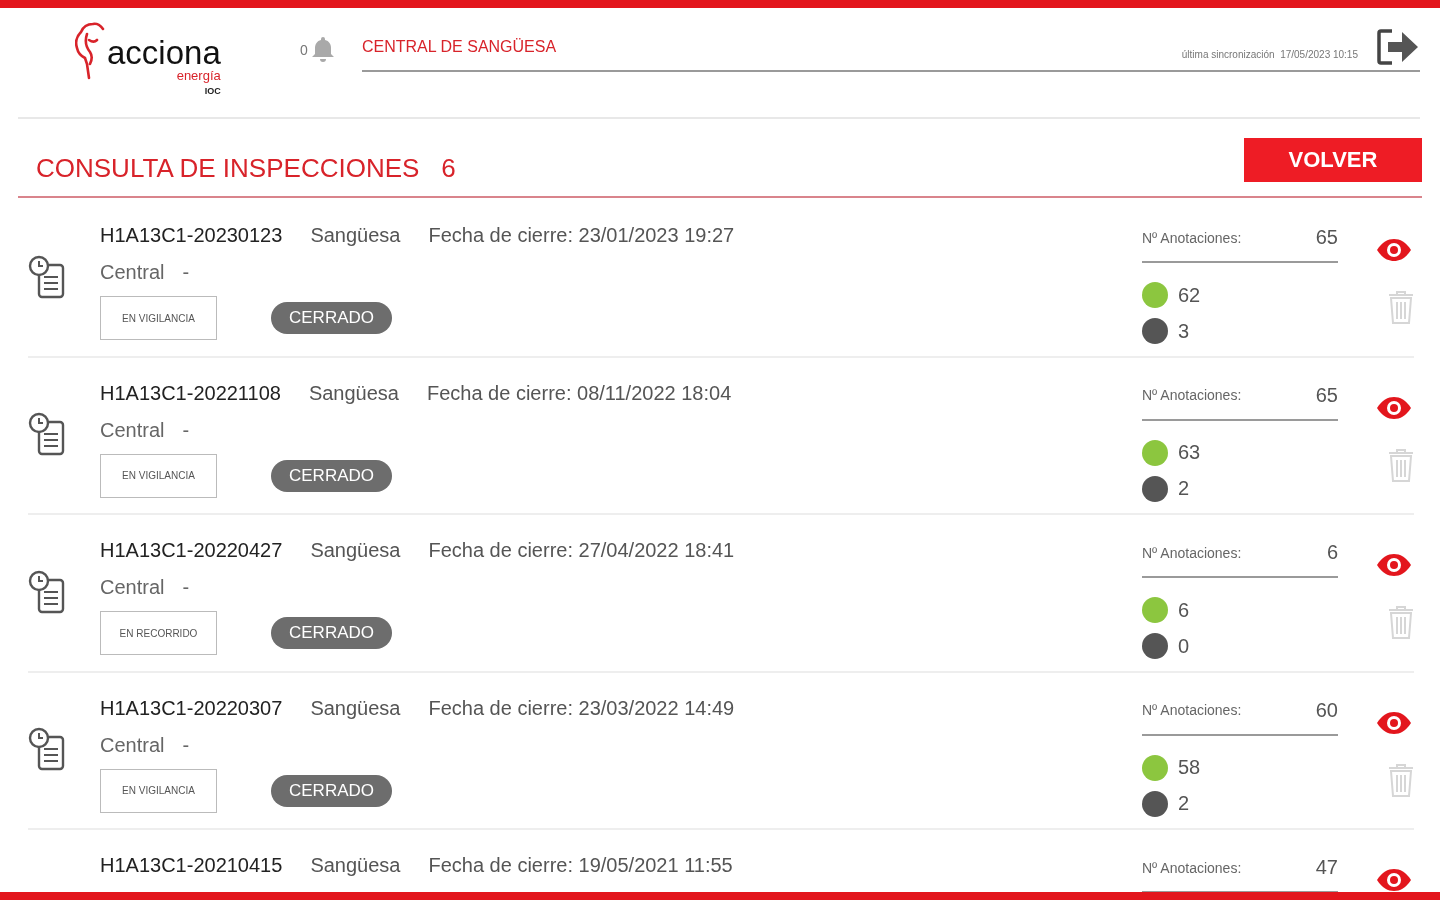 Image resolution: width=1440 pixels, height=900 pixels. I want to click on annotation-count: 58, so click(1189, 767).